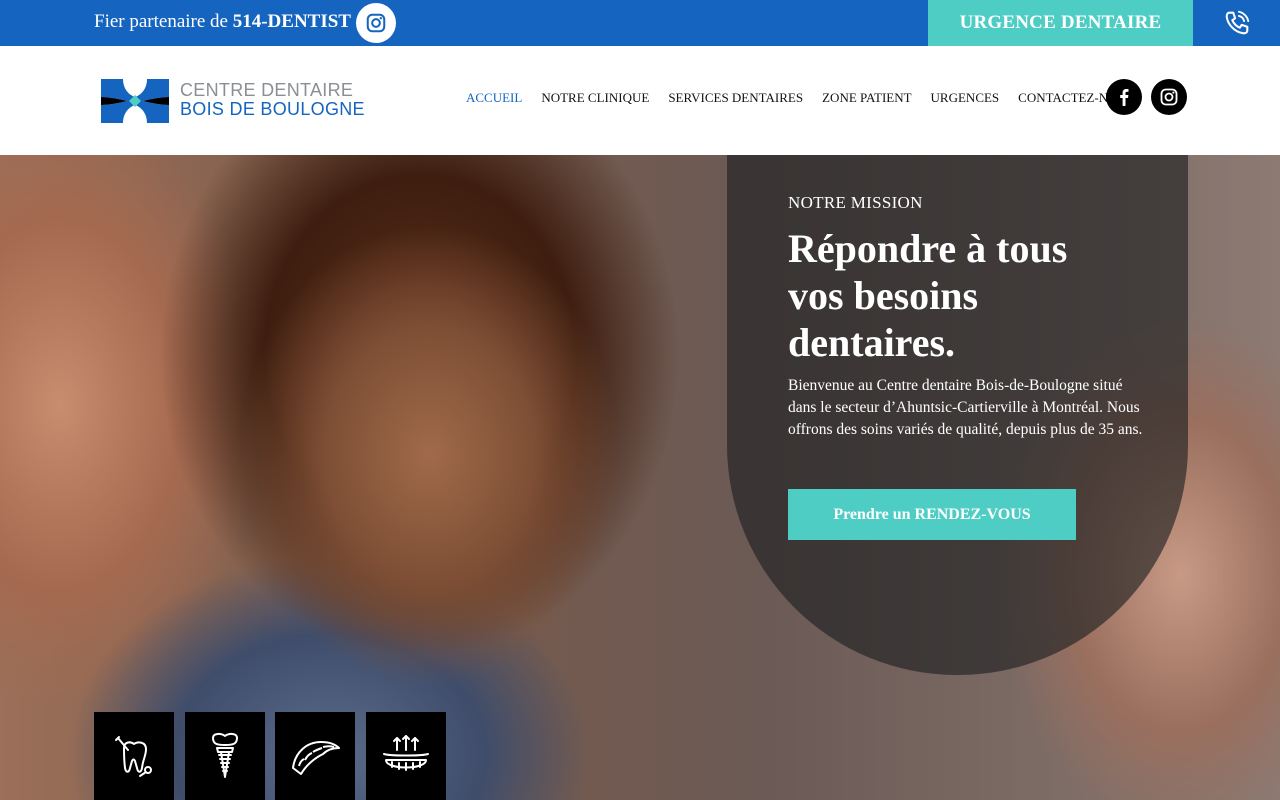  I want to click on denture-icon, so click(406, 756).